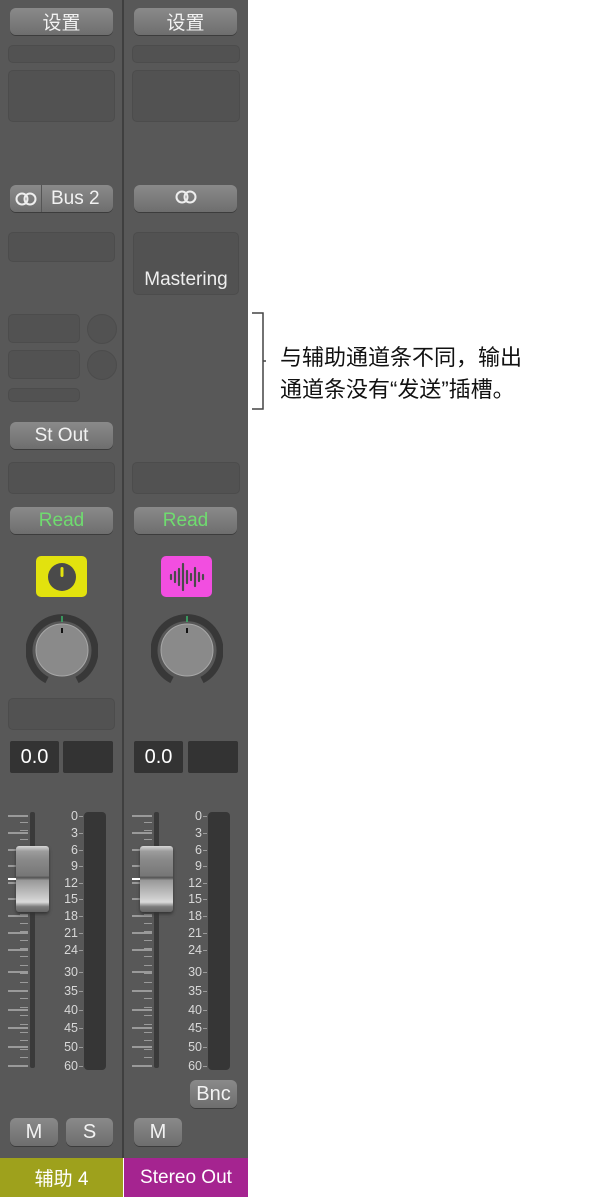  I want to click on meter-scale-label: 15, so click(195, 899).